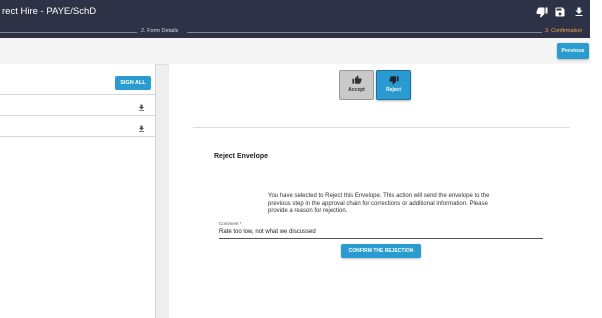 This screenshot has width=602, height=318. I want to click on save-icon, so click(560, 12).